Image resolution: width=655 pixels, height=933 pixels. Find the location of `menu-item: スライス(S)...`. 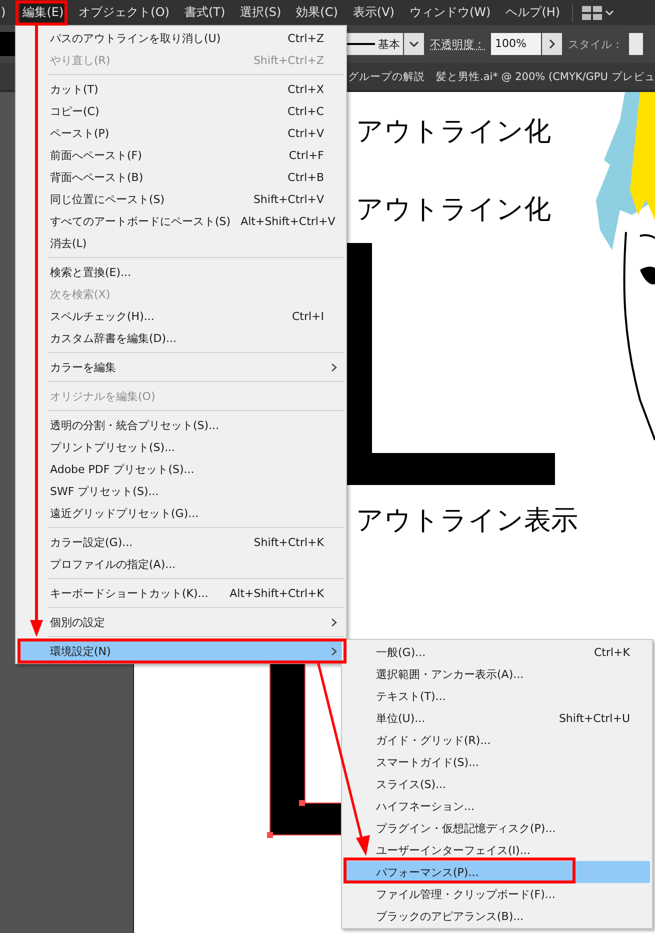

menu-item: スライス(S)... is located at coordinates (497, 784).